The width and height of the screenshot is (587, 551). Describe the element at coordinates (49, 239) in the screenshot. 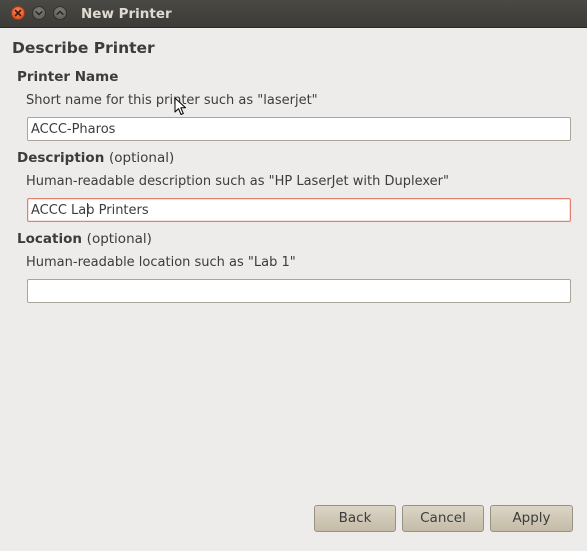

I see `location-label-text: Location` at that location.